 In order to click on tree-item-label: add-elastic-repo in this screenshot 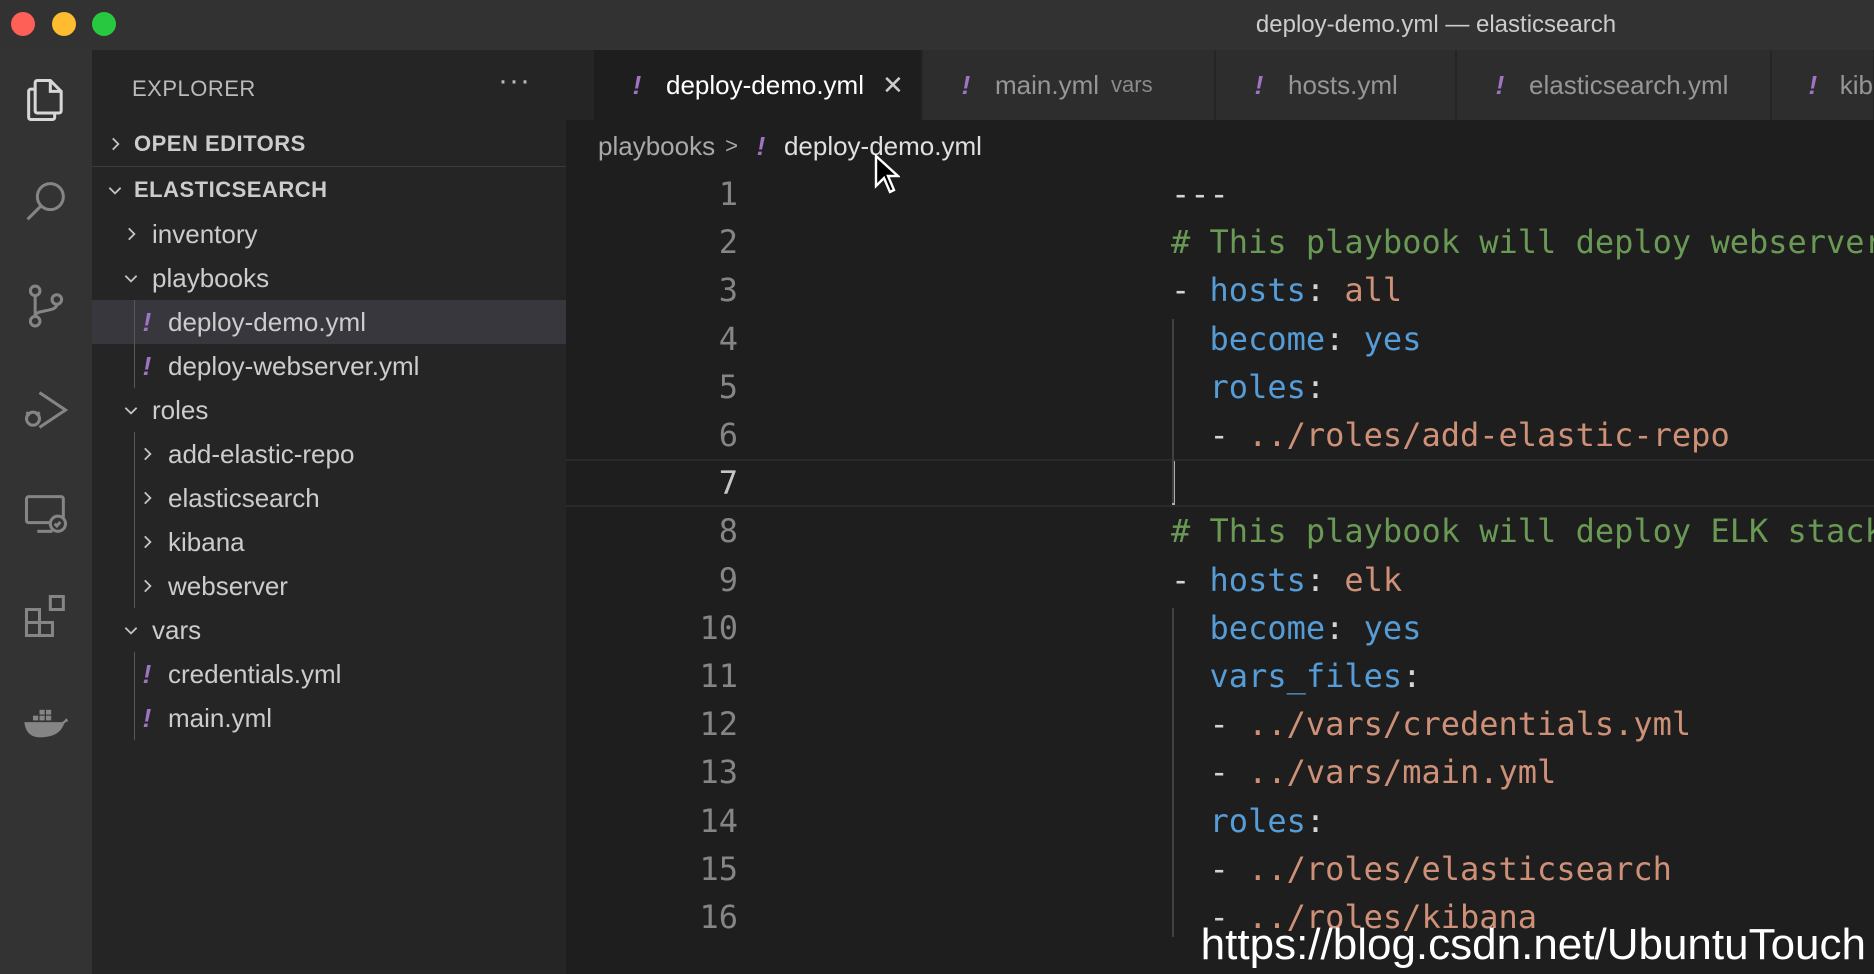, I will do `click(261, 453)`.